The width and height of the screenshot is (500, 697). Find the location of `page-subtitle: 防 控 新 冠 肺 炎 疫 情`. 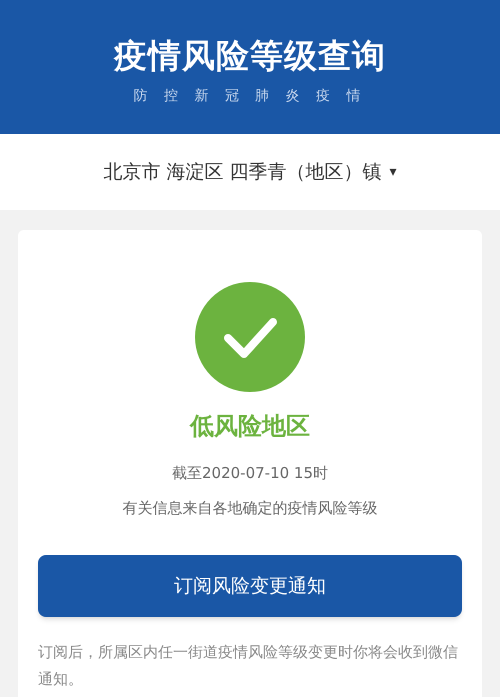

page-subtitle: 防 控 新 冠 肺 炎 疫 情 is located at coordinates (250, 96).